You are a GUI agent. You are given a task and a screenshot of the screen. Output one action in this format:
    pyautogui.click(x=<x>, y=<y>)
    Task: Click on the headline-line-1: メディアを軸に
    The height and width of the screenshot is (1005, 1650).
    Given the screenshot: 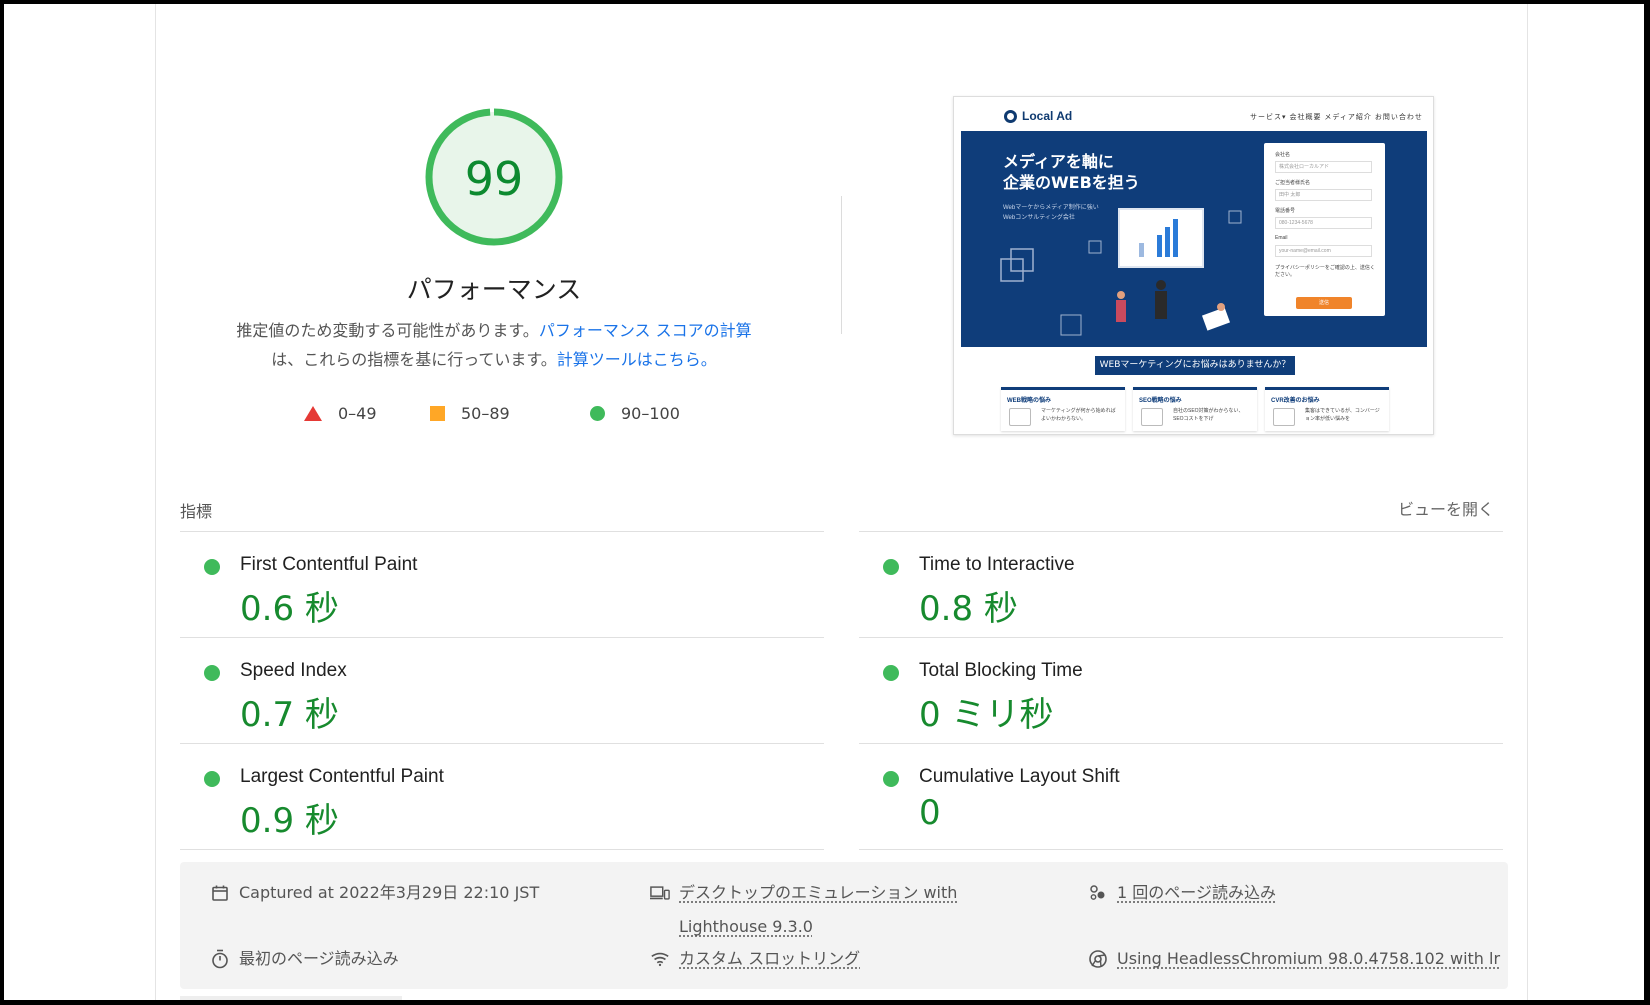 What is the action you would take?
    pyautogui.click(x=1058, y=161)
    